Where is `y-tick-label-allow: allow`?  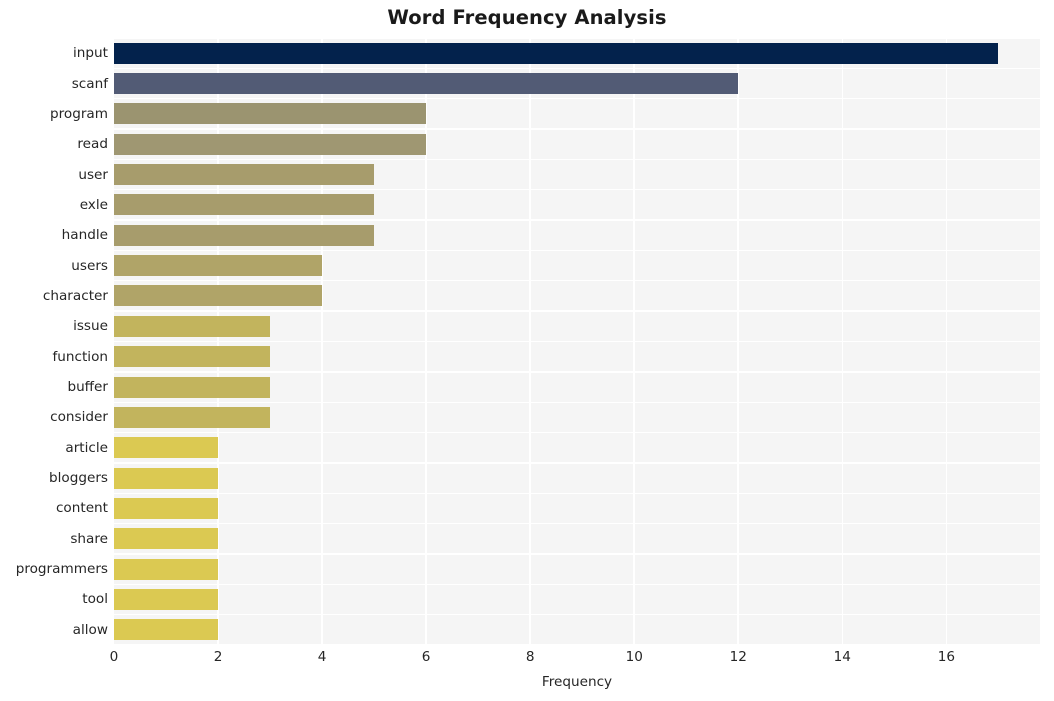 y-tick-label-allow: allow is located at coordinates (90, 629).